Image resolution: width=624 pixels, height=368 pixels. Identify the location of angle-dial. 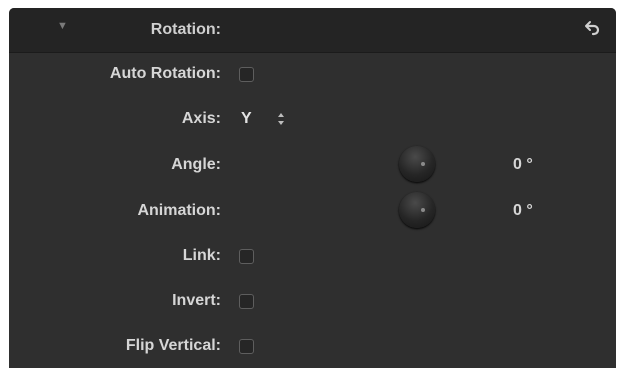
(417, 164).